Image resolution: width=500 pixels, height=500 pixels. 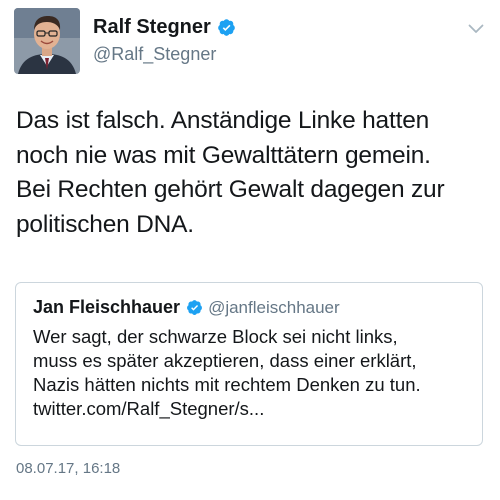 I want to click on author-name-text: Ralf Stegner, so click(x=152, y=27).